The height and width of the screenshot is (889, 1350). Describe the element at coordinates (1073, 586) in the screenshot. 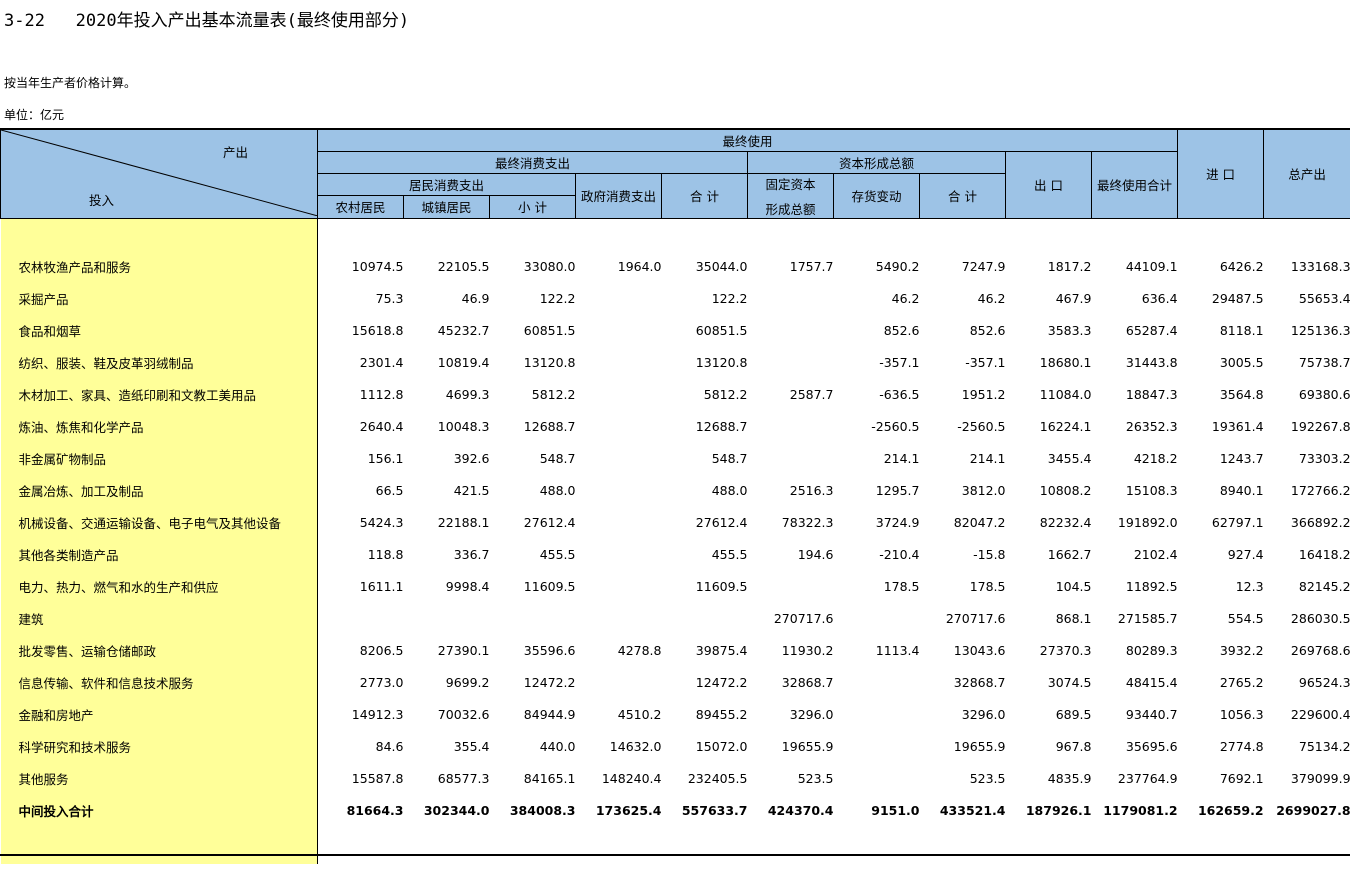

I see `value-cell: 104.5` at that location.